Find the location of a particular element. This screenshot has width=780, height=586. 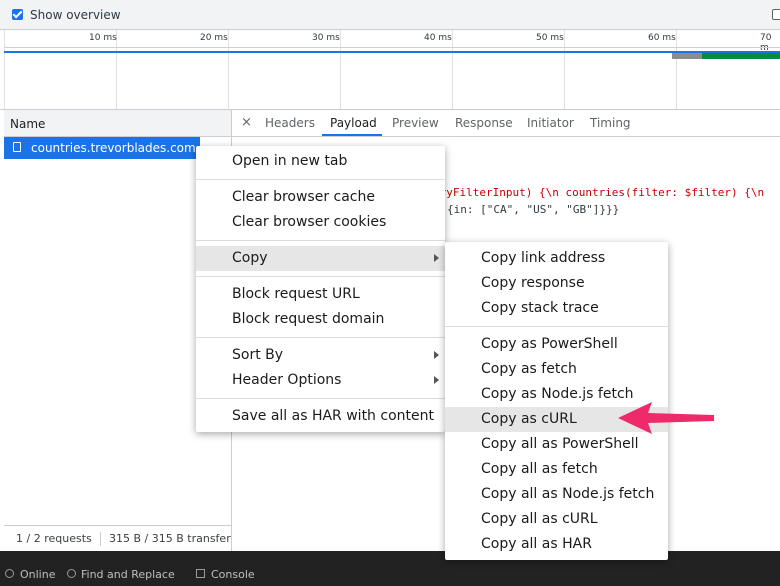

tab-headers: Headers is located at coordinates (290, 123).